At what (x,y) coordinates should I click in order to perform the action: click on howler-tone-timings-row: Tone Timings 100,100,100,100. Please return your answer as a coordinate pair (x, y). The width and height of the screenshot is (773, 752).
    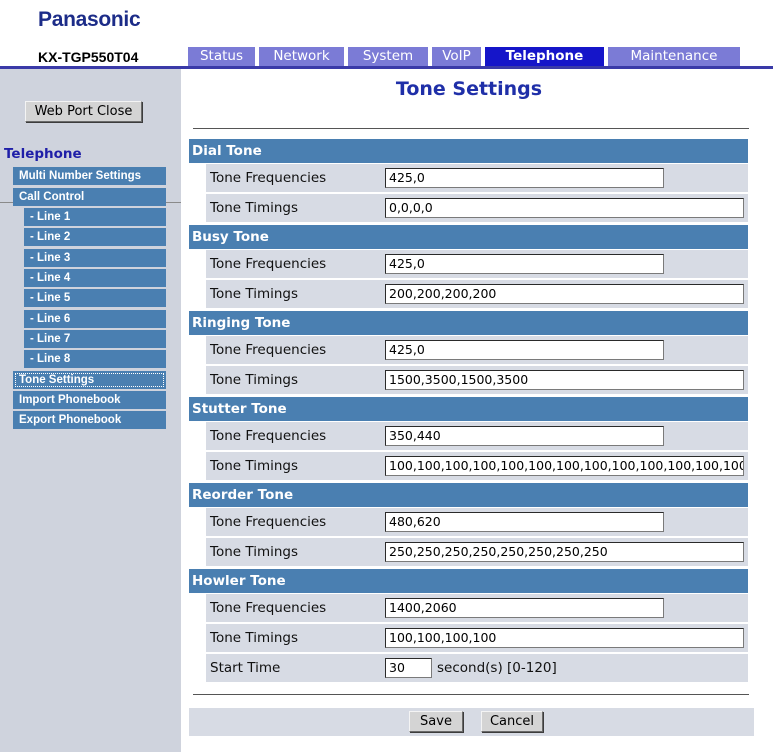
    Looking at the image, I should click on (468, 638).